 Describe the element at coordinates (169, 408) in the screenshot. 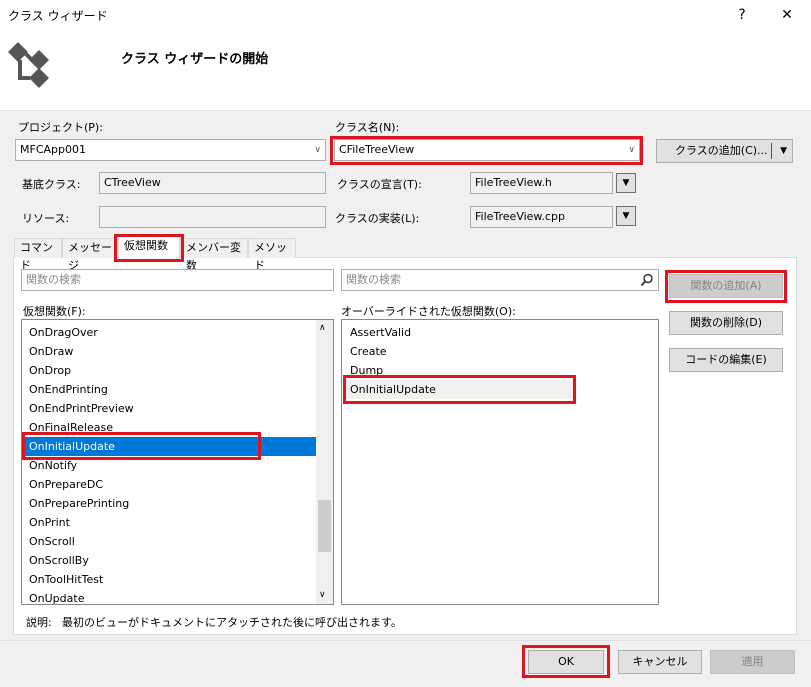

I see `list-item: OnEndPrintPreview` at that location.